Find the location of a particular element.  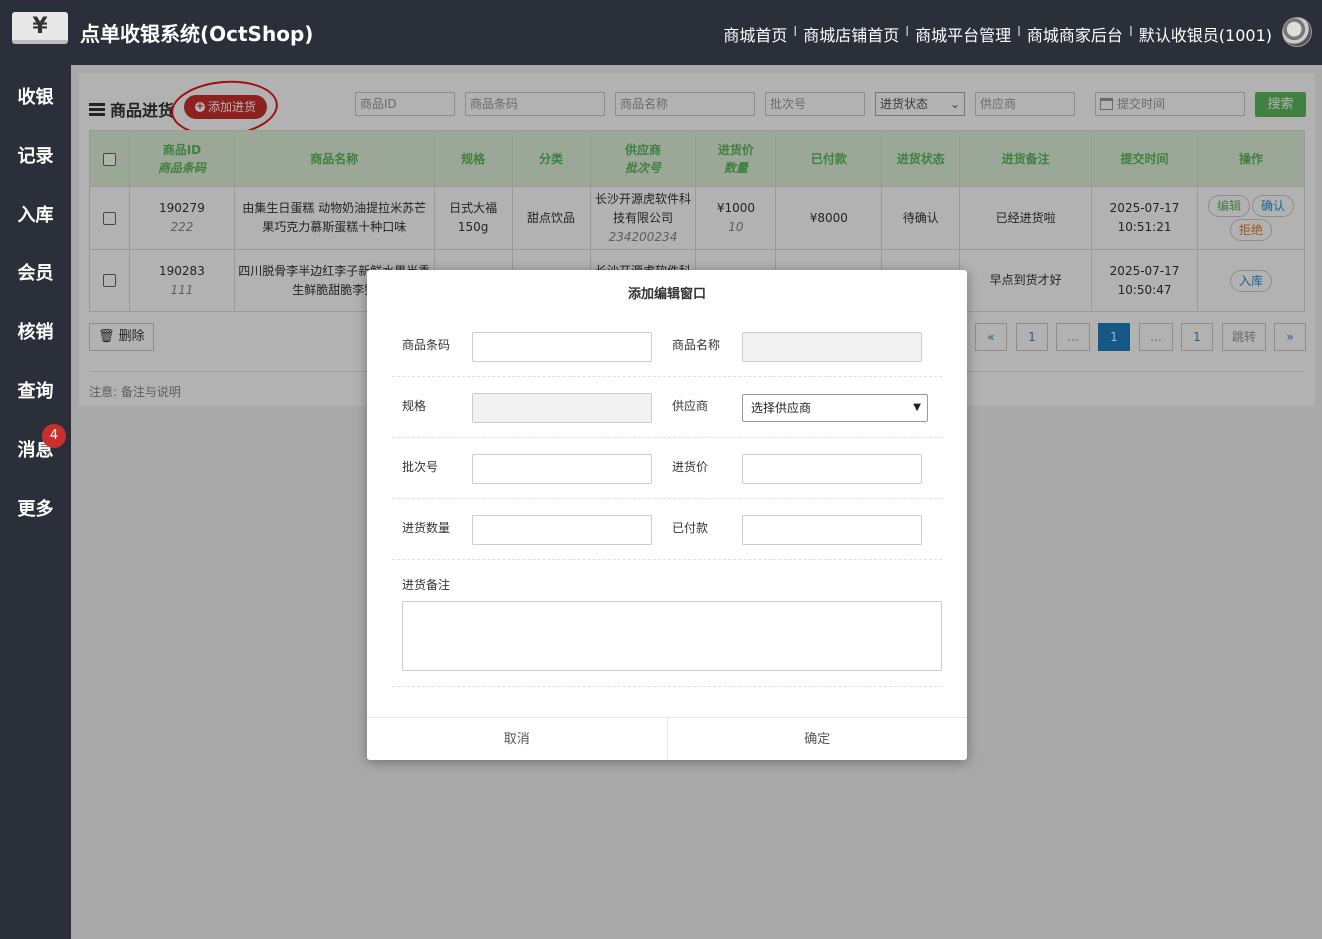

paid-field is located at coordinates (832, 530).